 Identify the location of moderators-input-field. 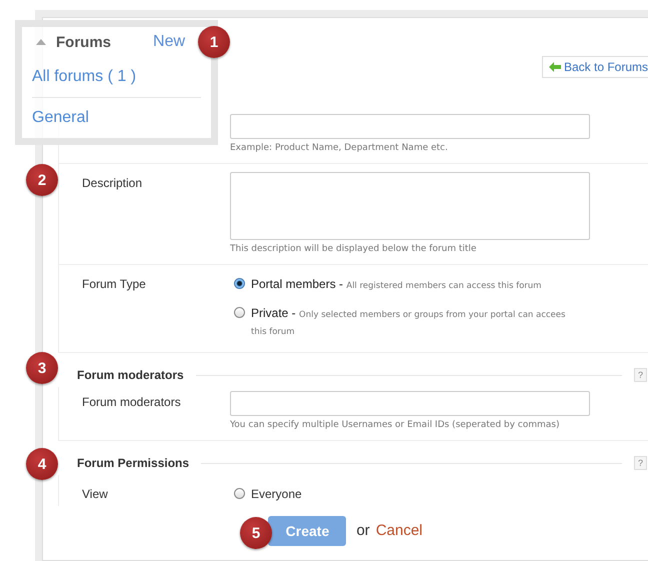
(410, 403).